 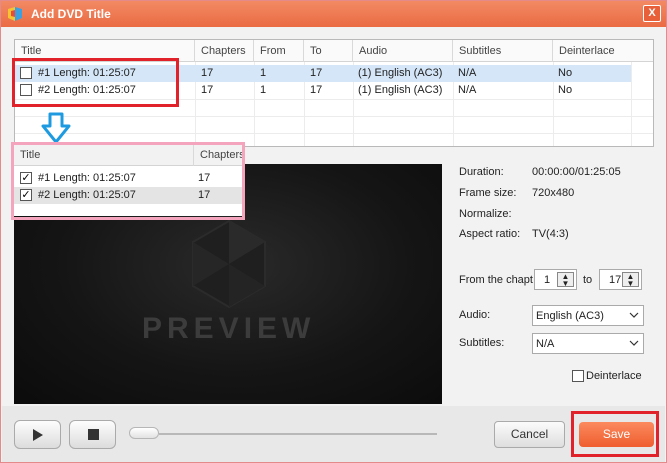 I want to click on preview-logo-icon, so click(x=229, y=264).